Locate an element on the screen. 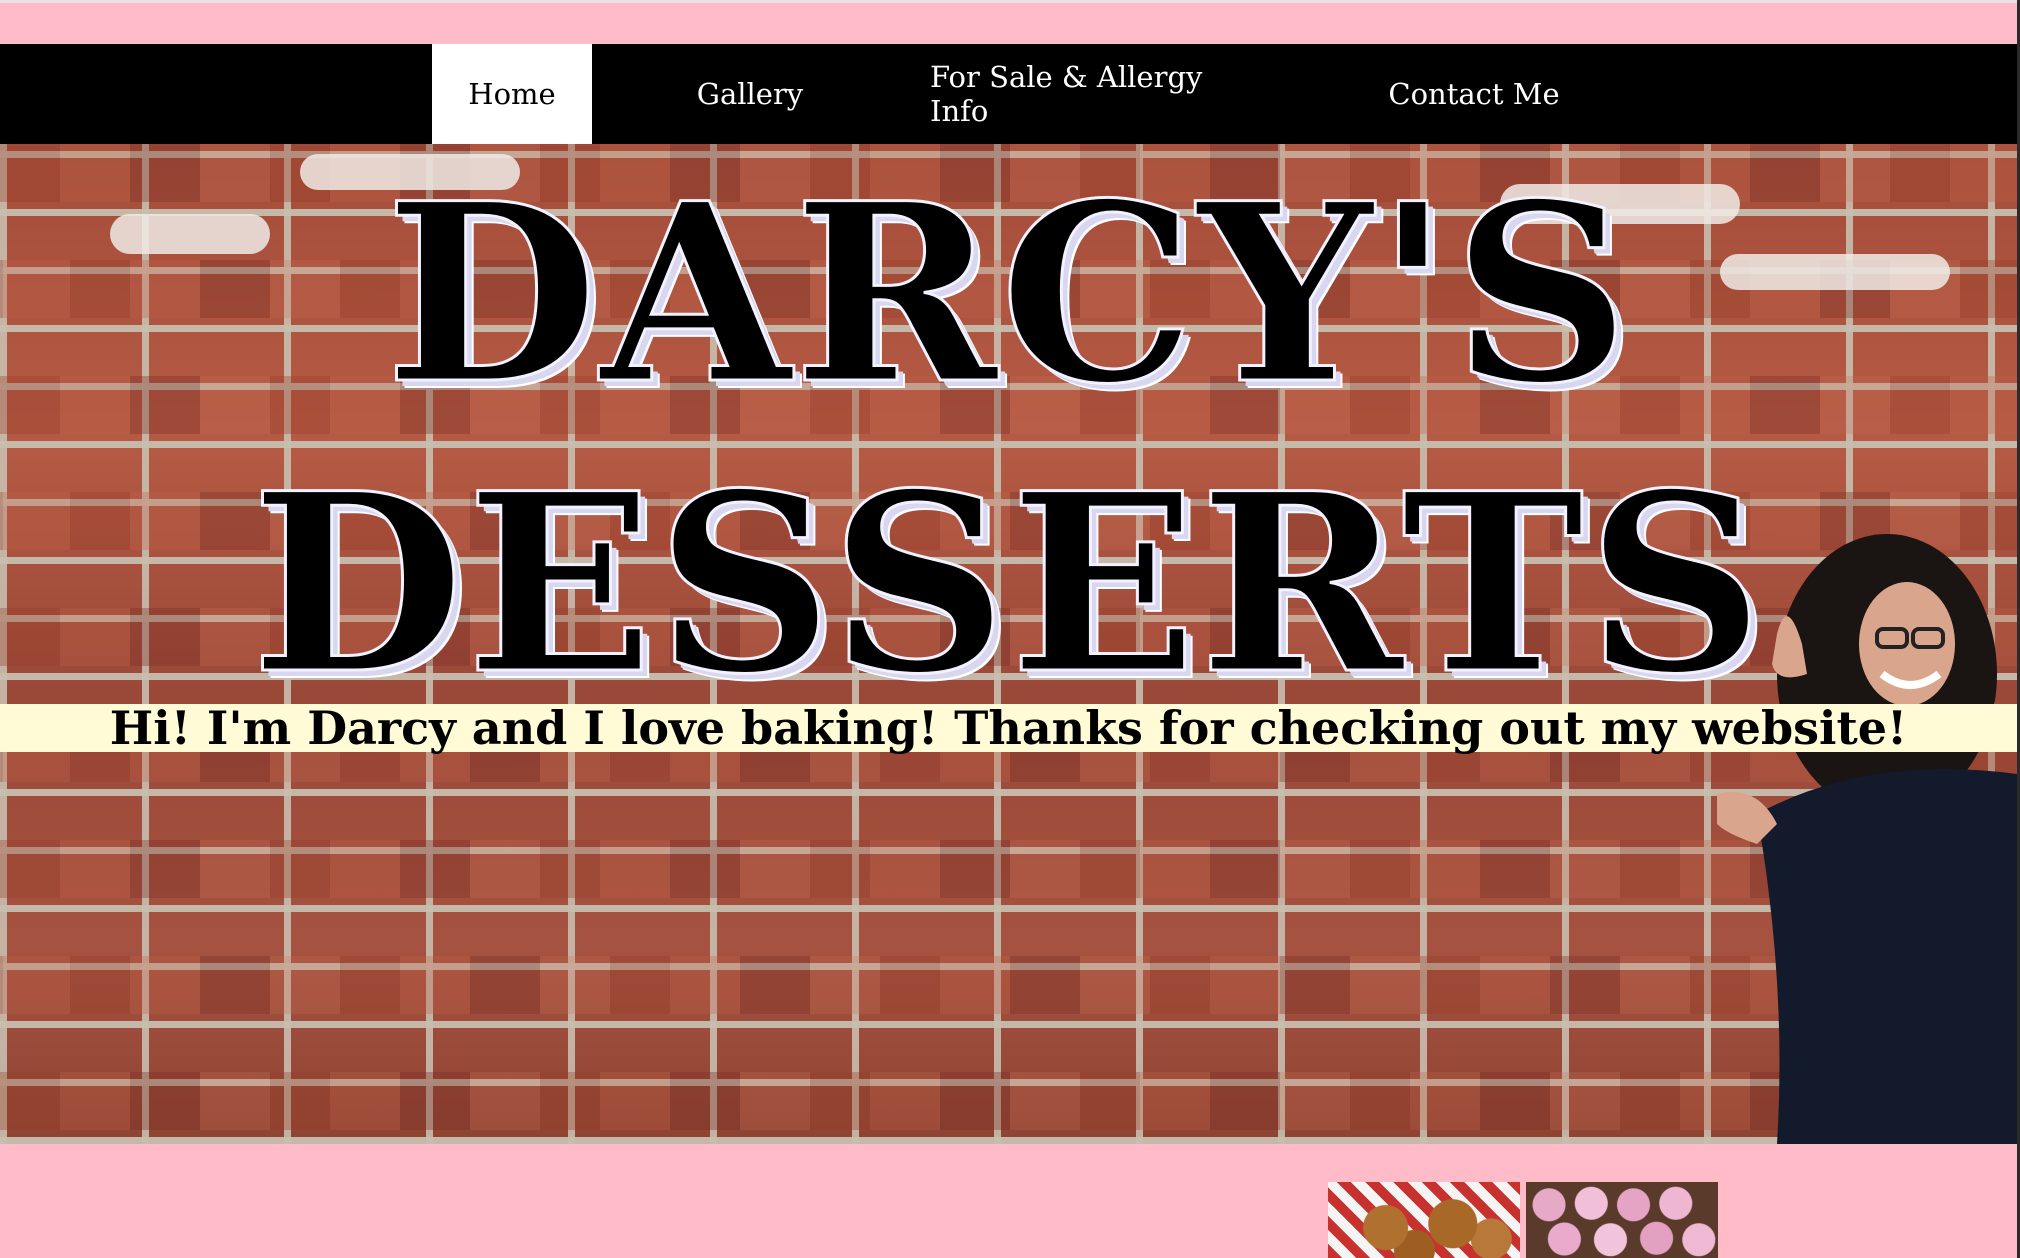  site-title-line-1: DARCY'S is located at coordinates (1007, 294).